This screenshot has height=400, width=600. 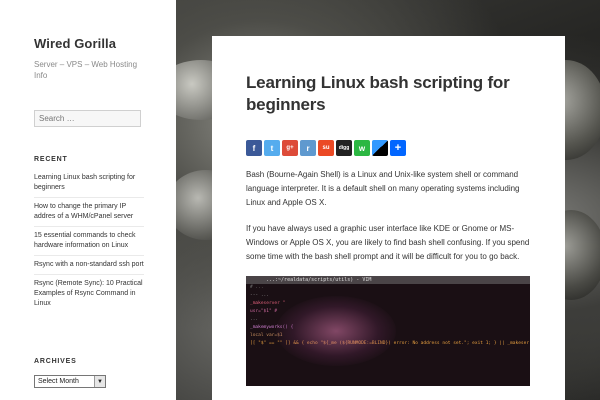 I want to click on google-plus-icon: g+, so click(x=290, y=148).